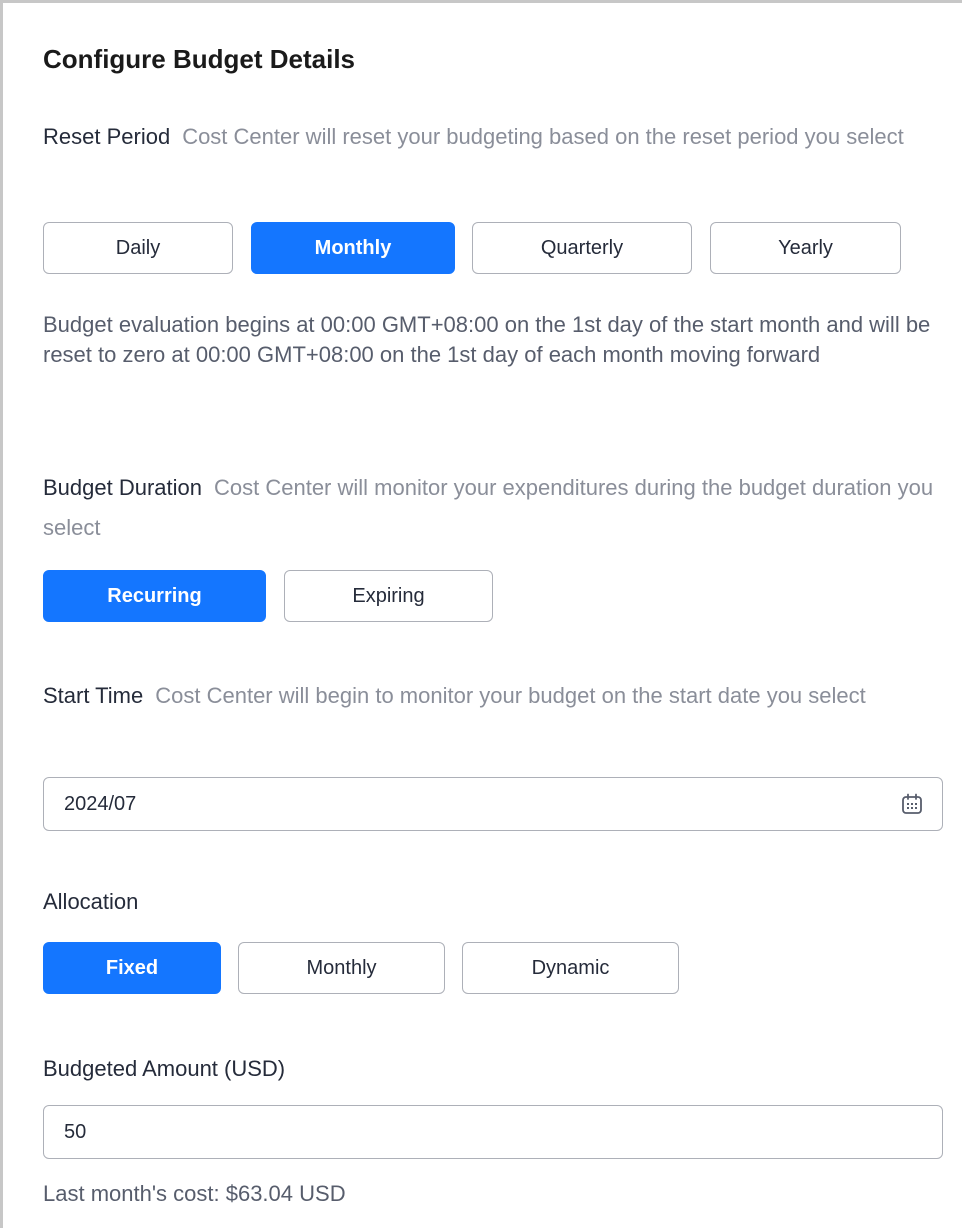 The height and width of the screenshot is (1228, 962). I want to click on start-time-input, so click(481, 804).